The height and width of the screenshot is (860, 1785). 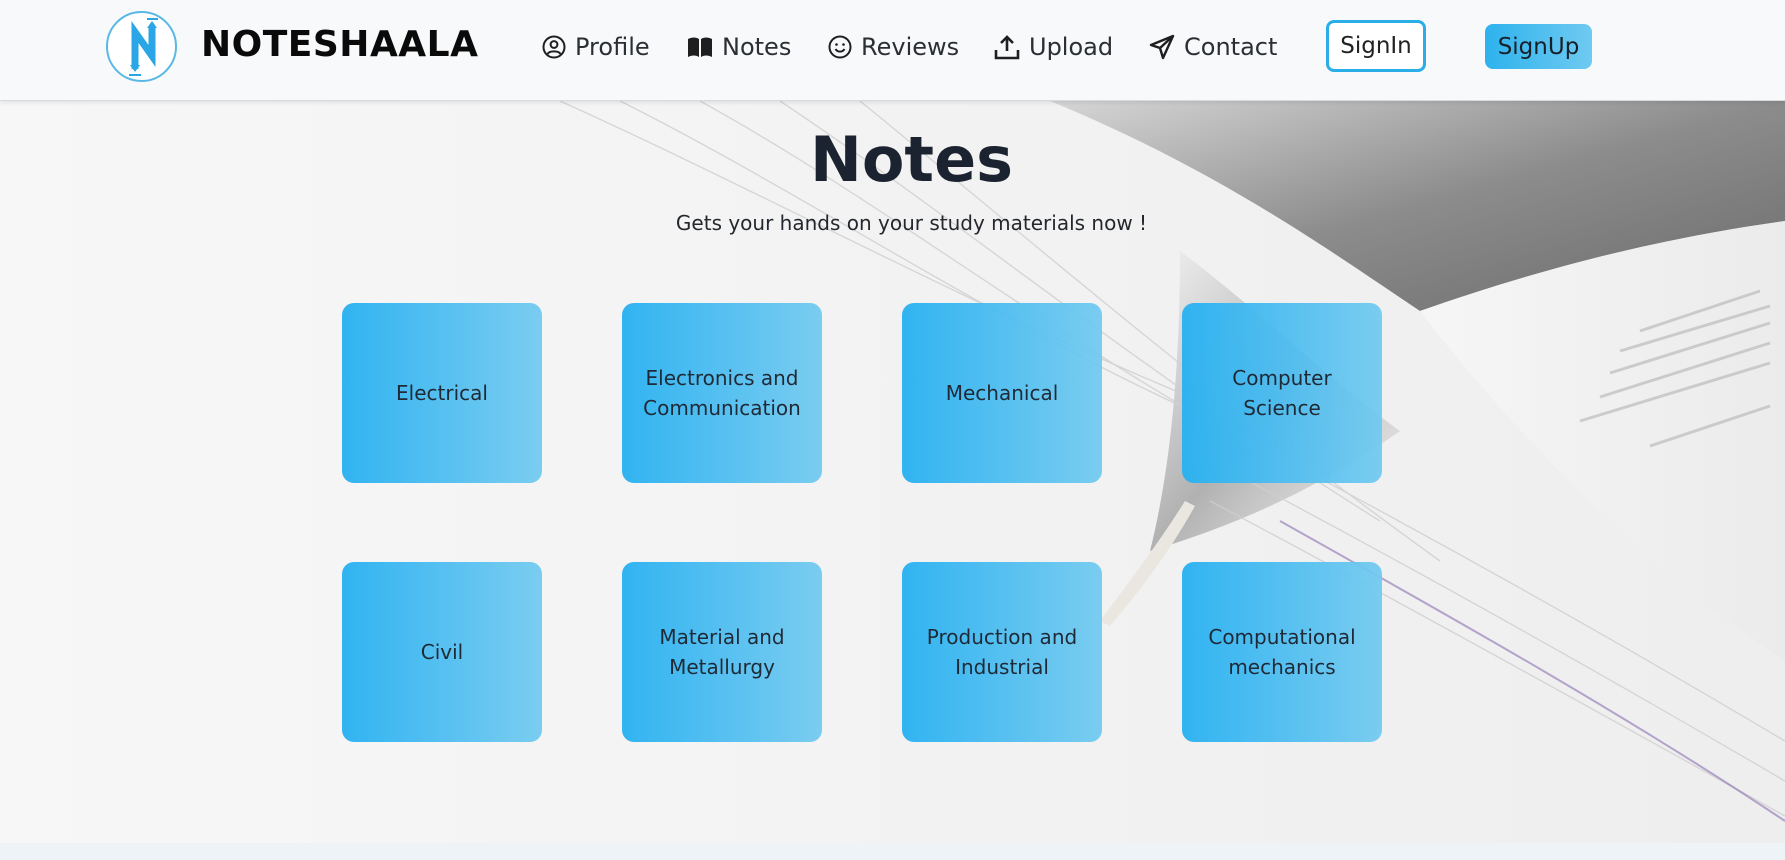 I want to click on upload-icon, so click(x=1007, y=47).